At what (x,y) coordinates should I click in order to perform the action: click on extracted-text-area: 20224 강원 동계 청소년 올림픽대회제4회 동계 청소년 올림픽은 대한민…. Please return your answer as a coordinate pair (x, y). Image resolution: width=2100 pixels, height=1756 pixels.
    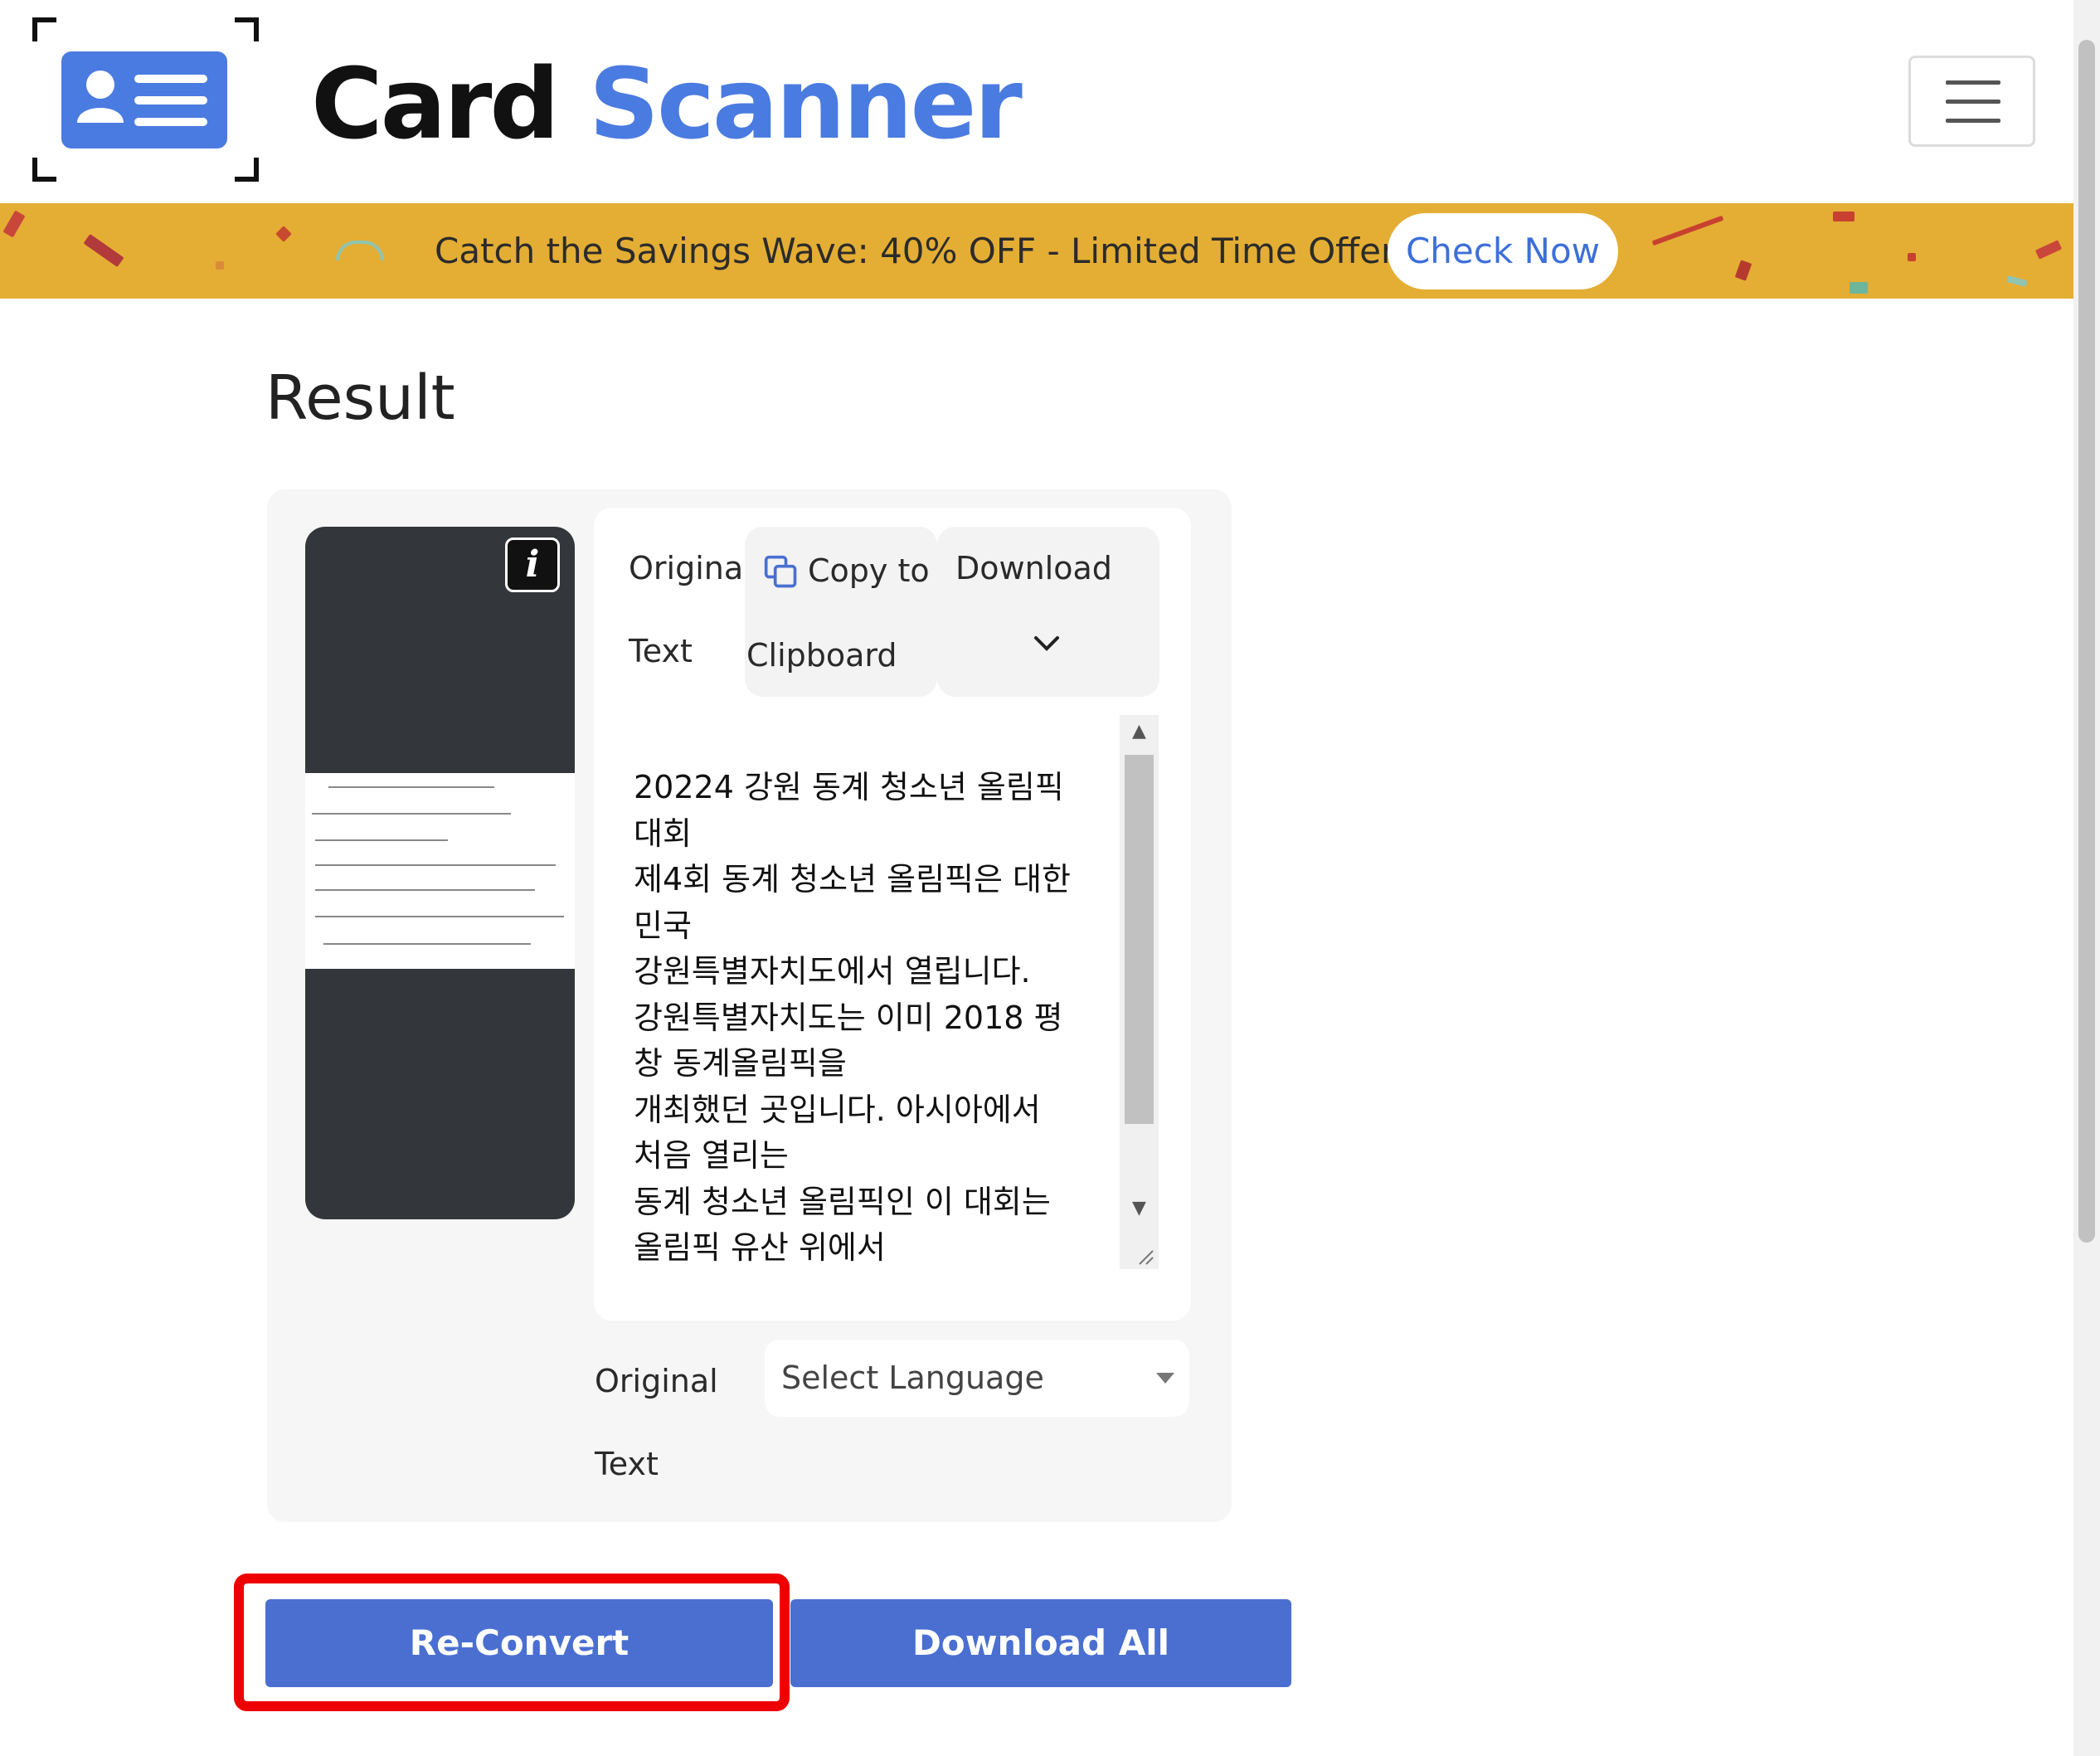
    Looking at the image, I should click on (887, 992).